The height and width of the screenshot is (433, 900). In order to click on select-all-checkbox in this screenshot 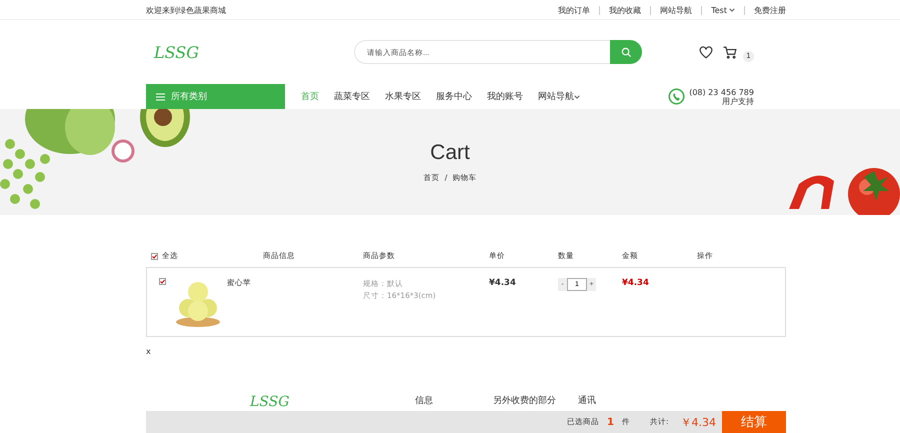, I will do `click(154, 256)`.